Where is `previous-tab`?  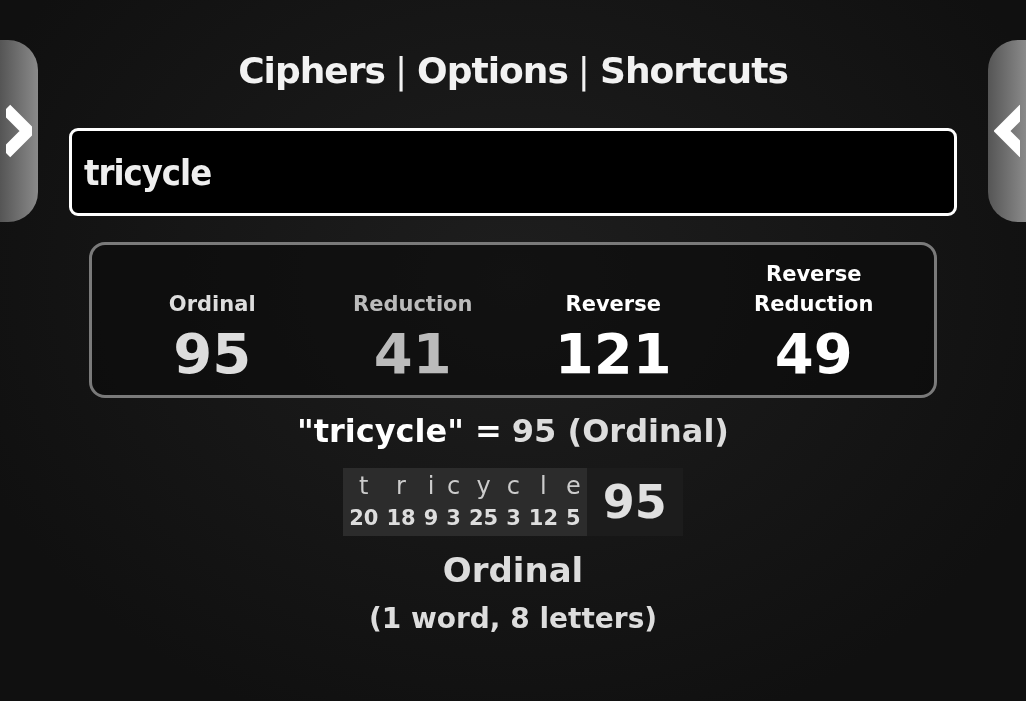
previous-tab is located at coordinates (1007, 131).